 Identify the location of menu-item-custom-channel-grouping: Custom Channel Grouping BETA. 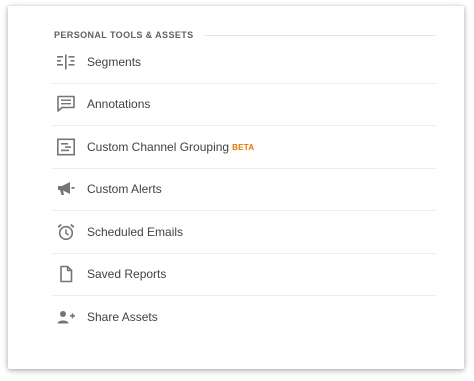
(244, 147).